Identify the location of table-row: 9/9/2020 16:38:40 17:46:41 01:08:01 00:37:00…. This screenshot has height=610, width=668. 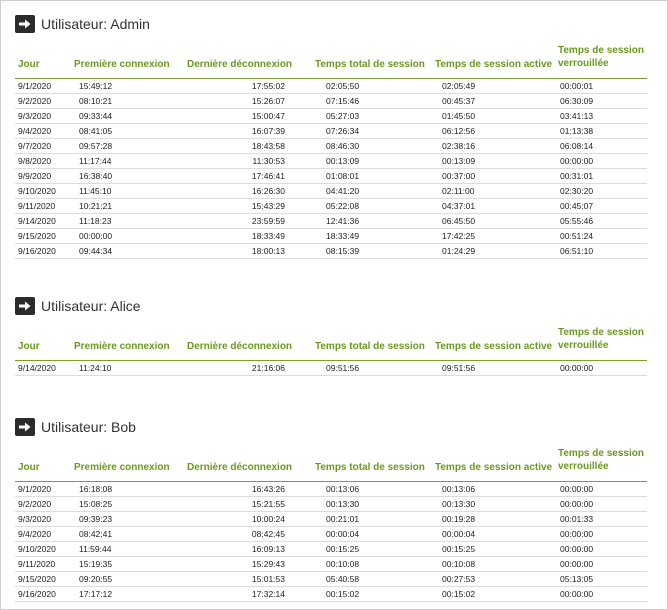
(331, 176).